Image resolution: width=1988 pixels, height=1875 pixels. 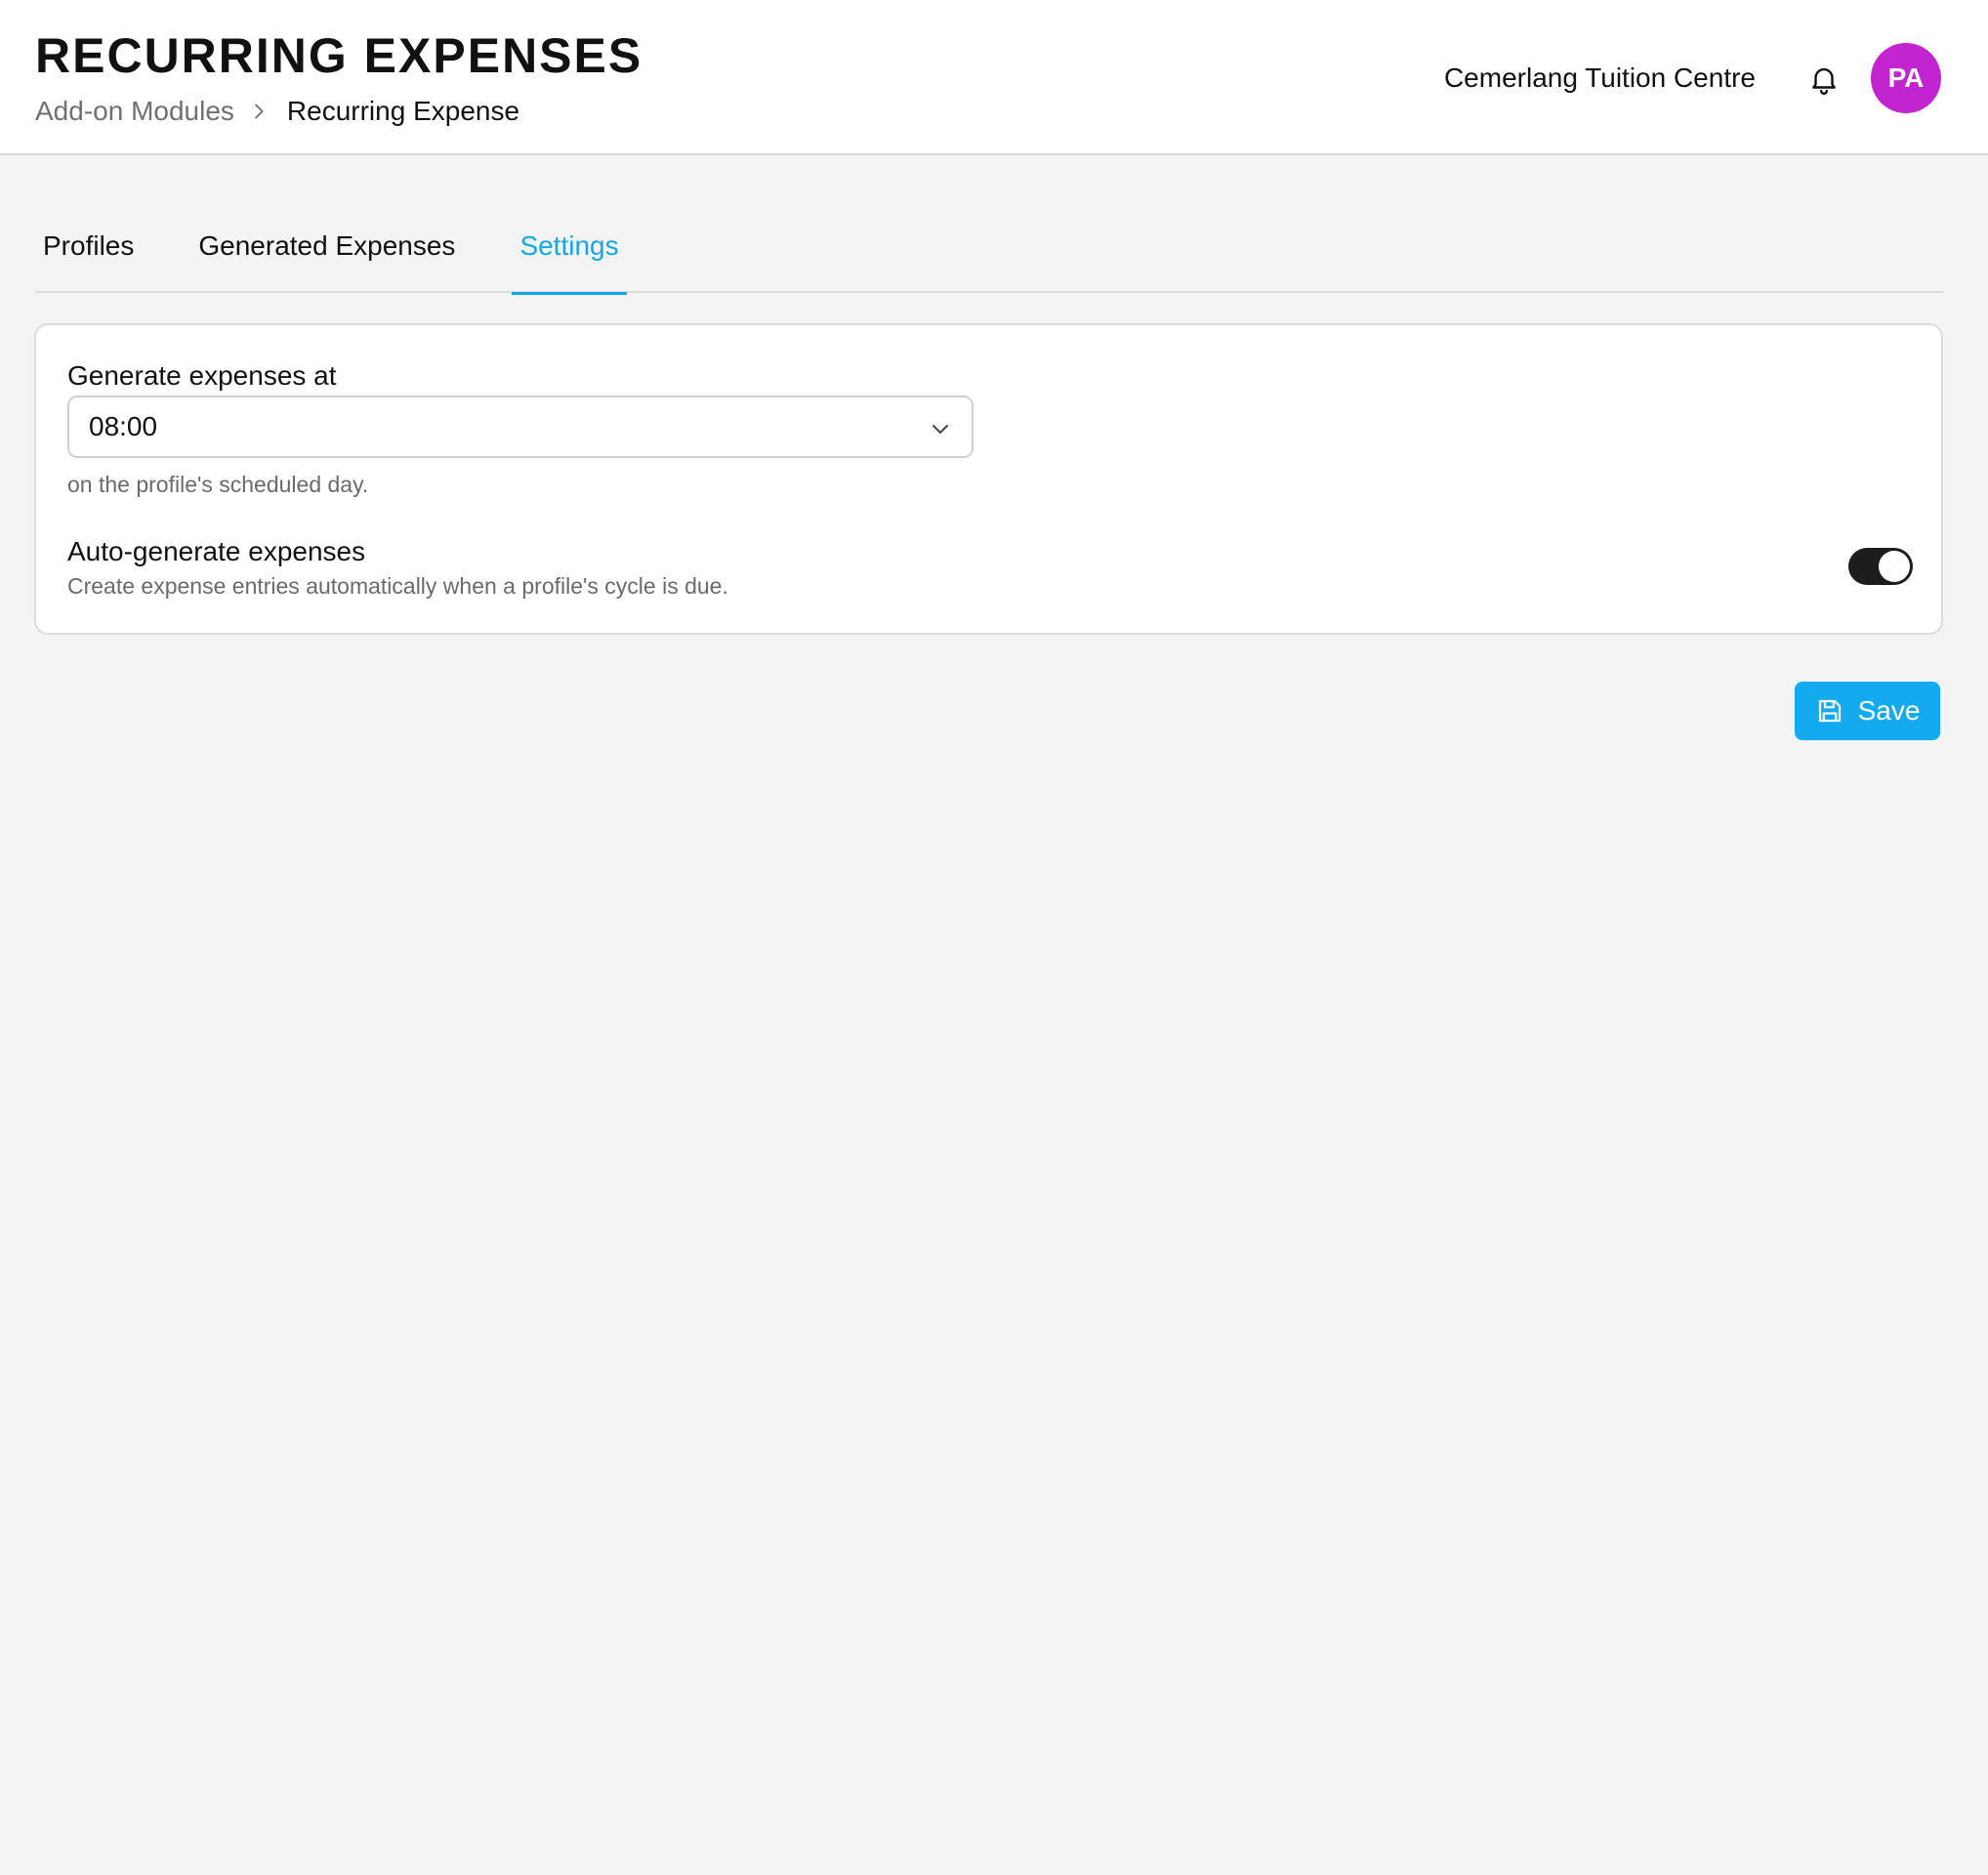 I want to click on save-button-label: Save, so click(x=1889, y=710).